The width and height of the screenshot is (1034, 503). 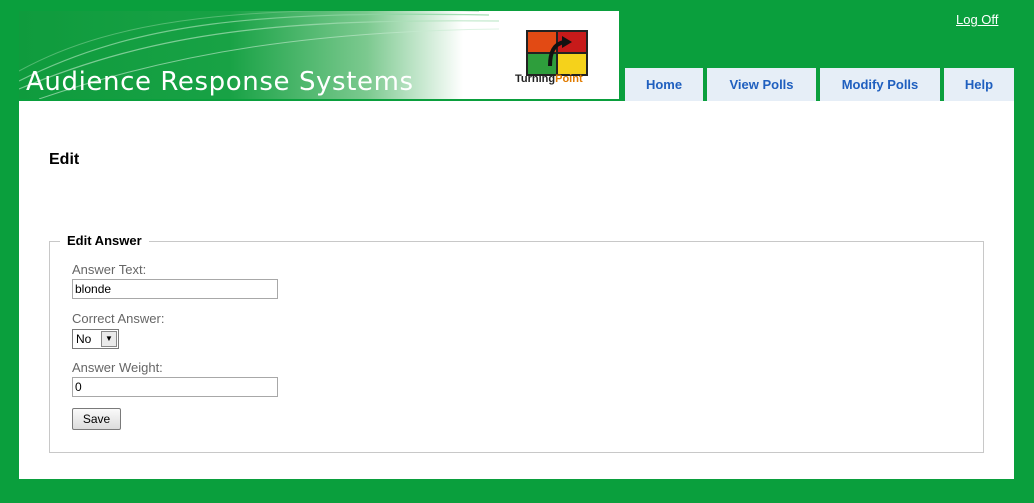 What do you see at coordinates (664, 84) in the screenshot?
I see `tab-home: Home` at bounding box center [664, 84].